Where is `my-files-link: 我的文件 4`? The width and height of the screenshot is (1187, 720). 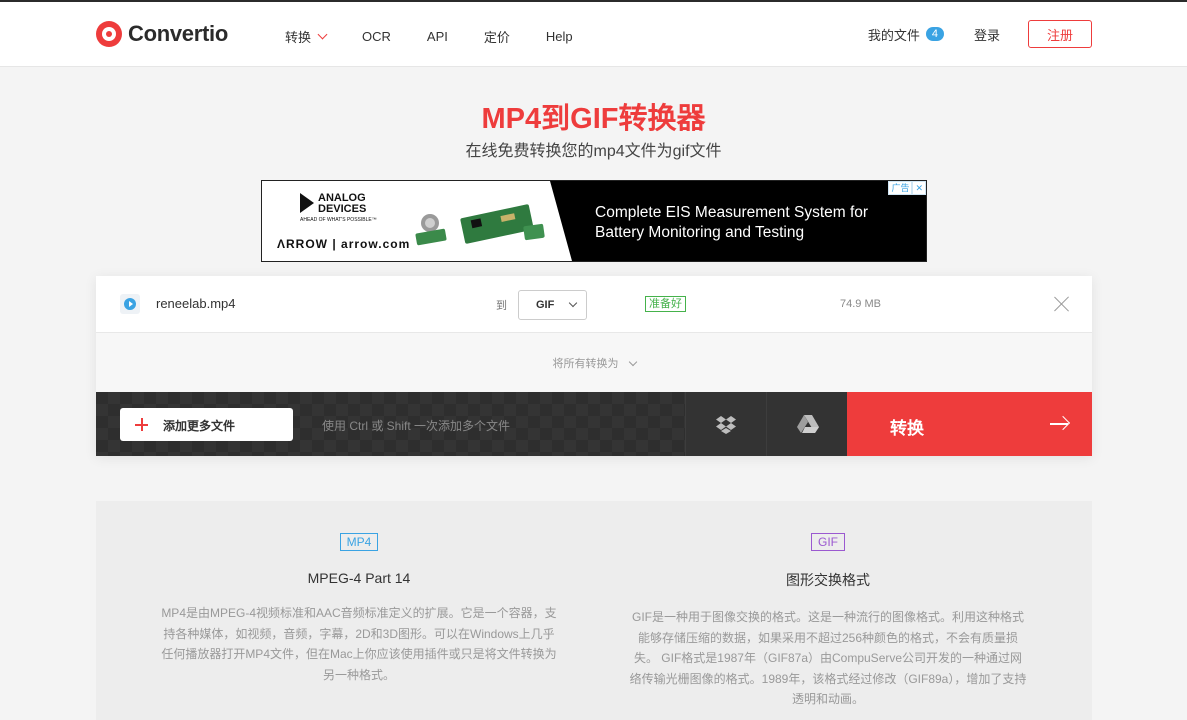 my-files-link: 我的文件 4 is located at coordinates (906, 34).